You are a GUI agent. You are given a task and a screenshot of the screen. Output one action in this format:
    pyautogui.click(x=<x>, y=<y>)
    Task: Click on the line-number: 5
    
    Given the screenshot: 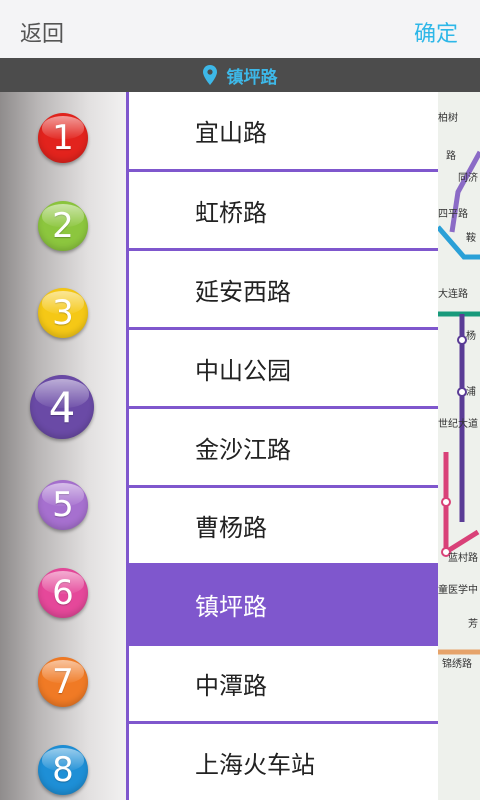 What is the action you would take?
    pyautogui.click(x=63, y=505)
    